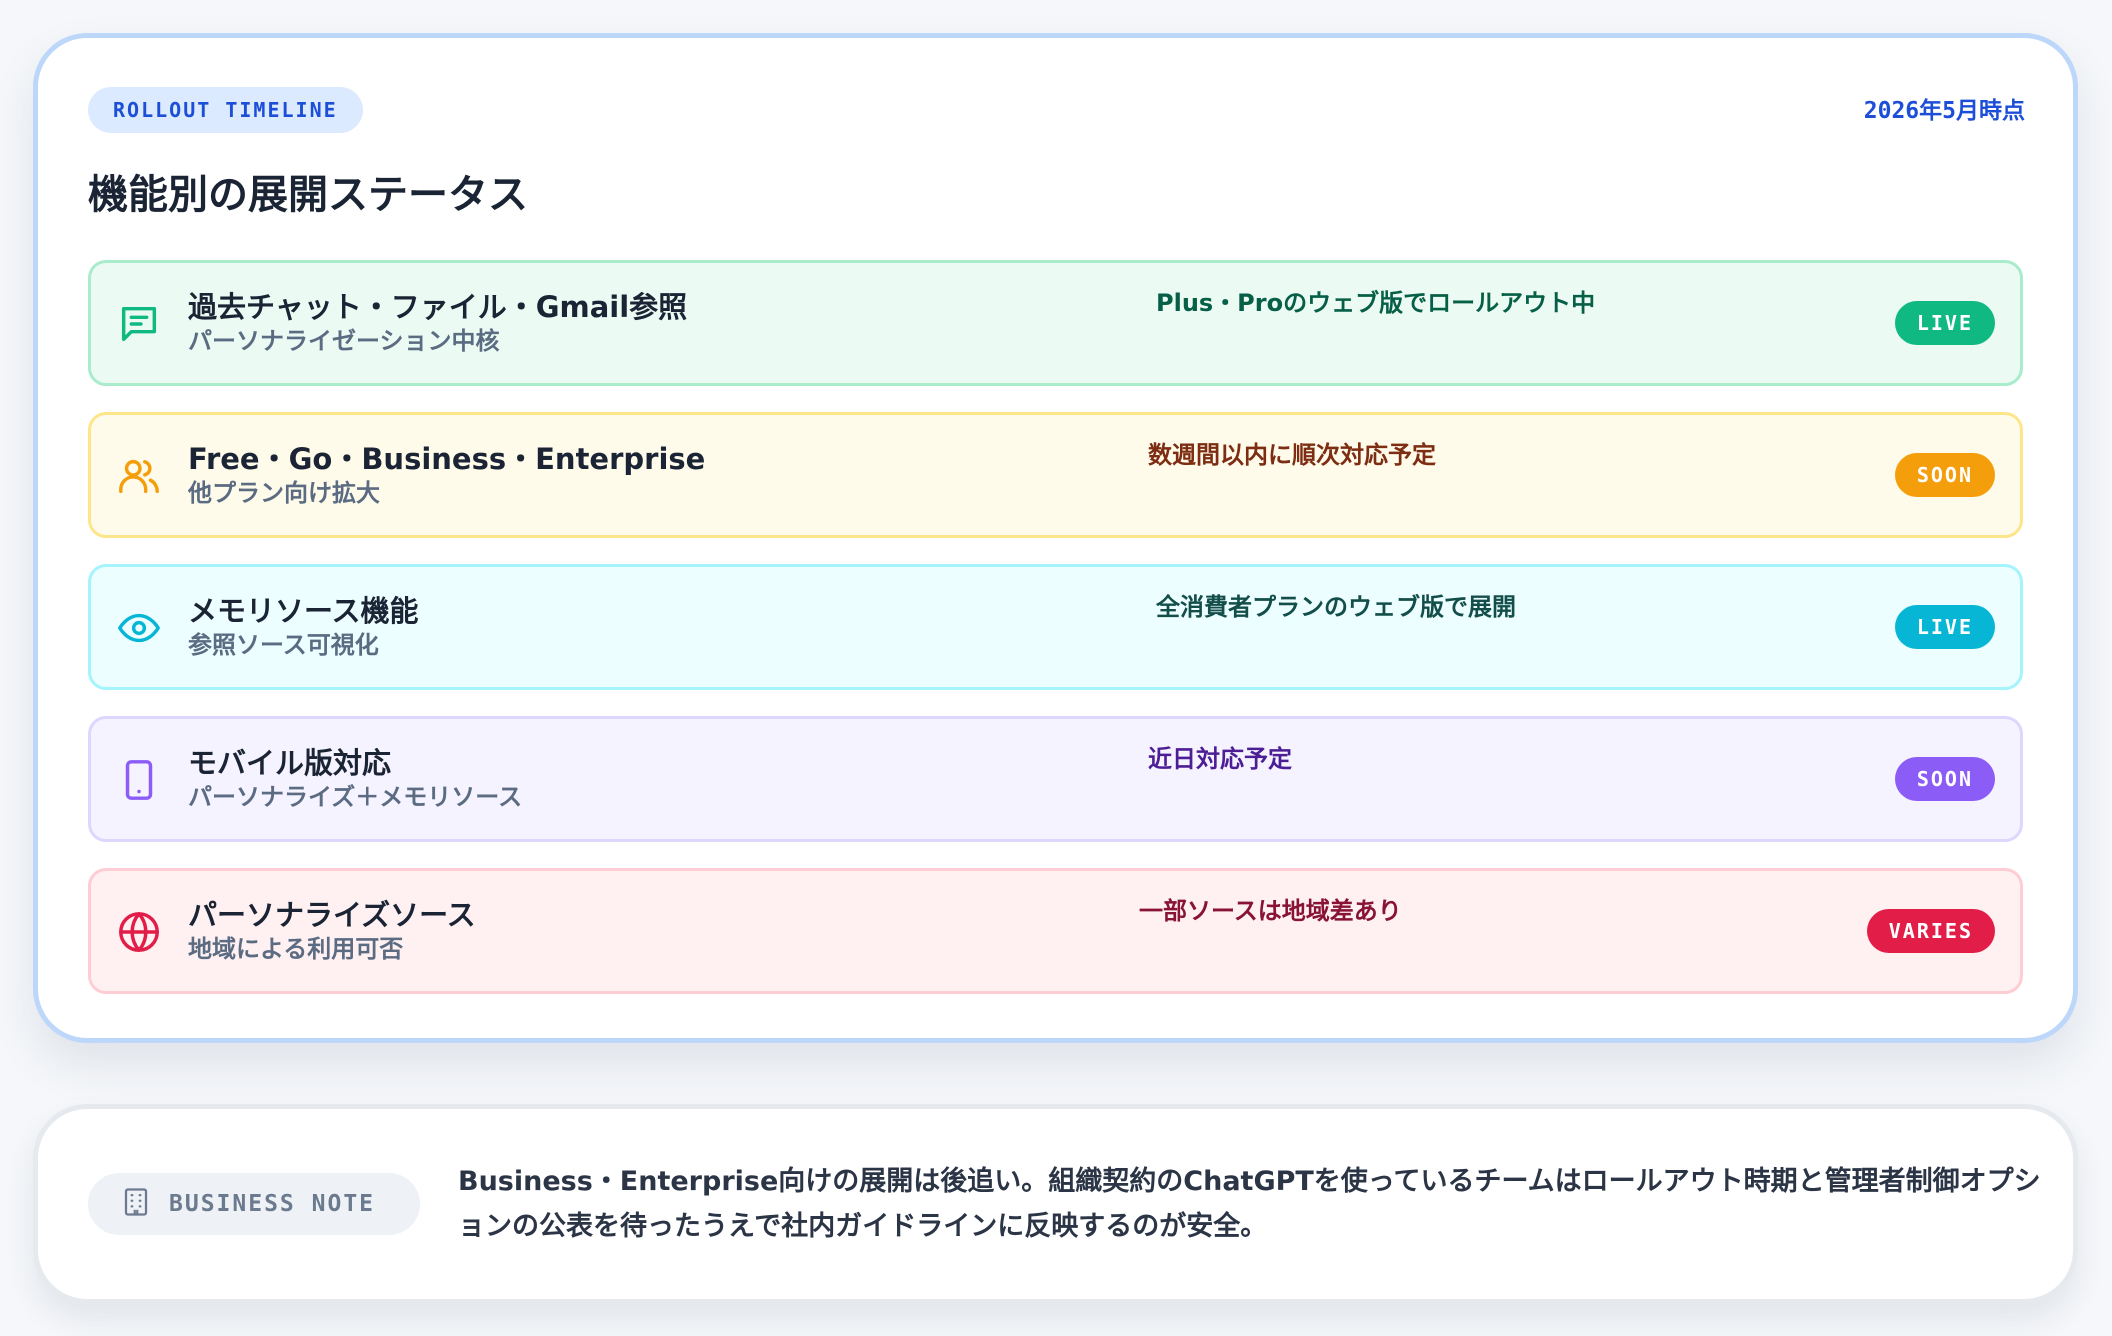 Image resolution: width=2112 pixels, height=1336 pixels. I want to click on as-of-date: 2026年5月時点, so click(1944, 111).